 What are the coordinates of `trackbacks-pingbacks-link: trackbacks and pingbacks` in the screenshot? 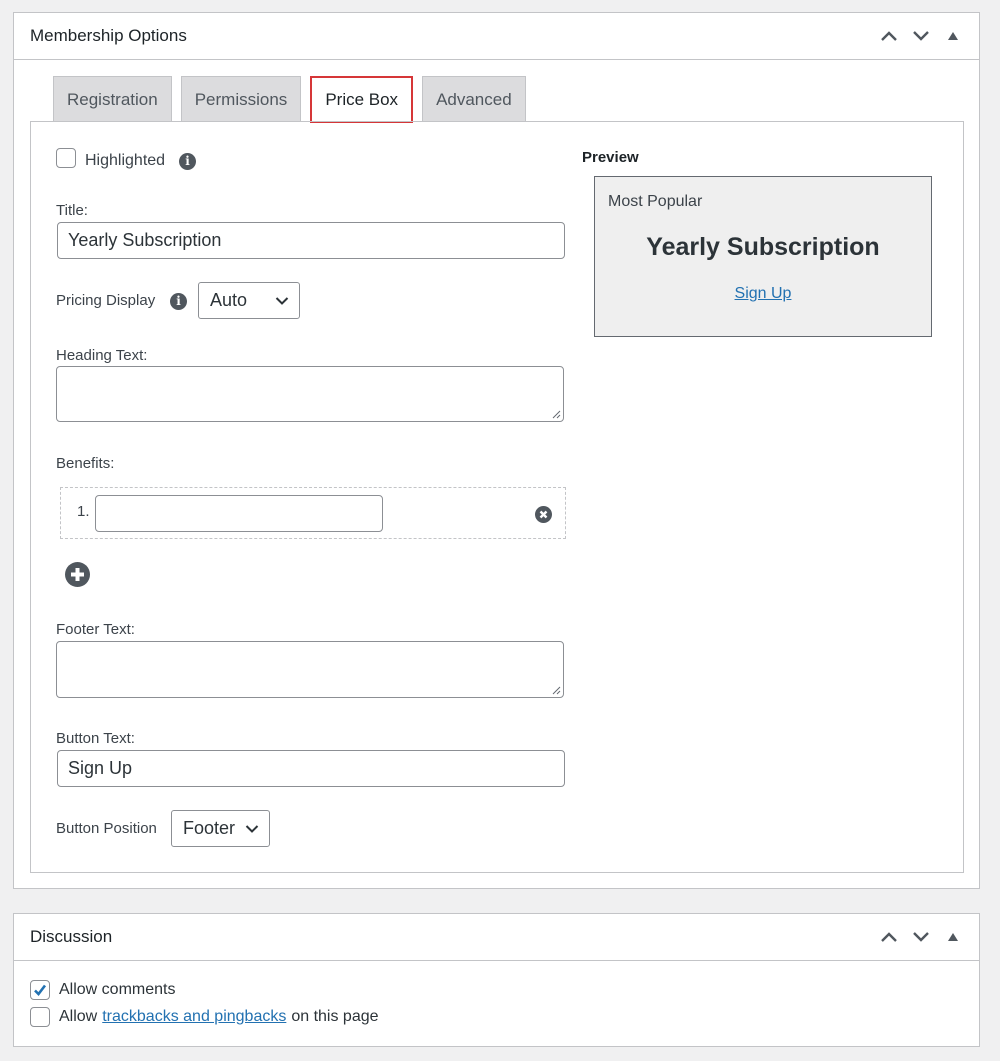 It's located at (194, 1017).